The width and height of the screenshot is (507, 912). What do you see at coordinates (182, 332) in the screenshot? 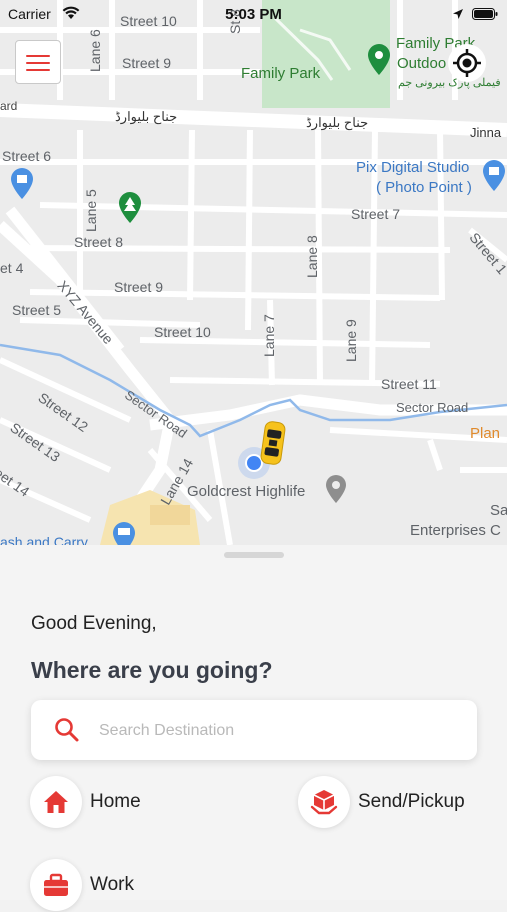
I see `map-label: Street 10` at bounding box center [182, 332].